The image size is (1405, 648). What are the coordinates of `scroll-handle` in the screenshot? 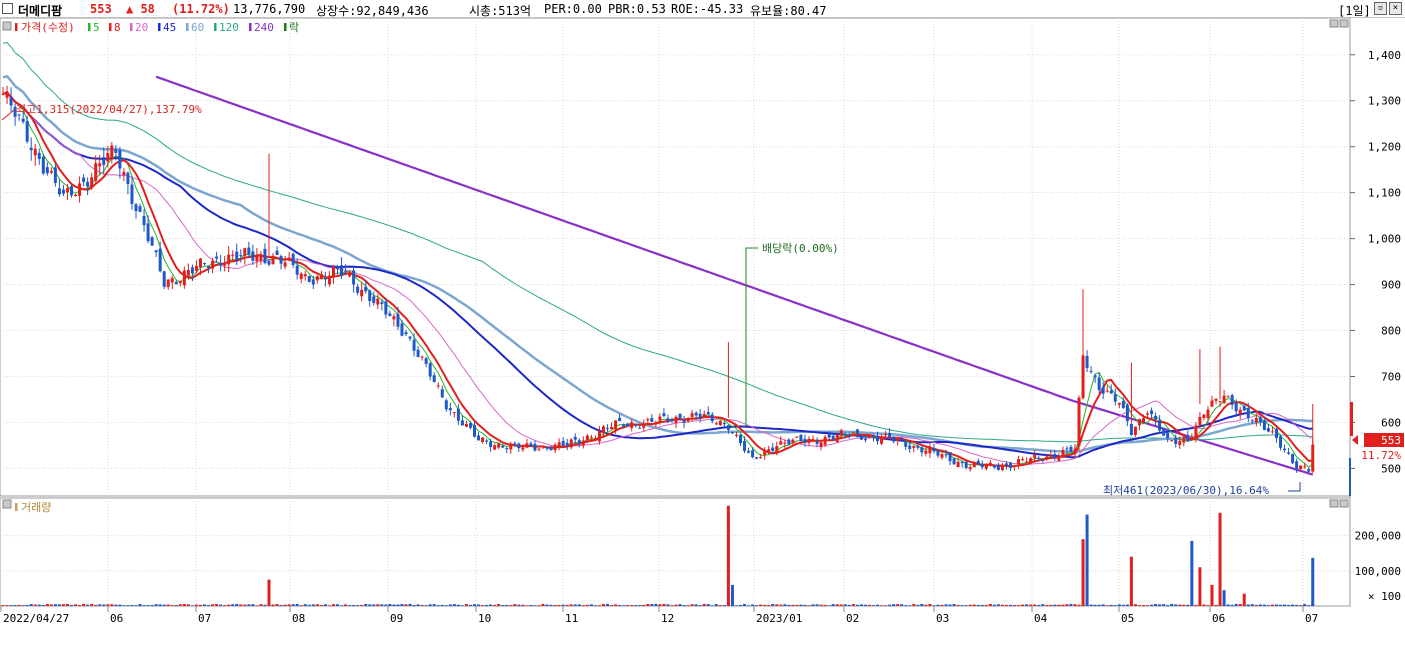 It's located at (1350, 477).